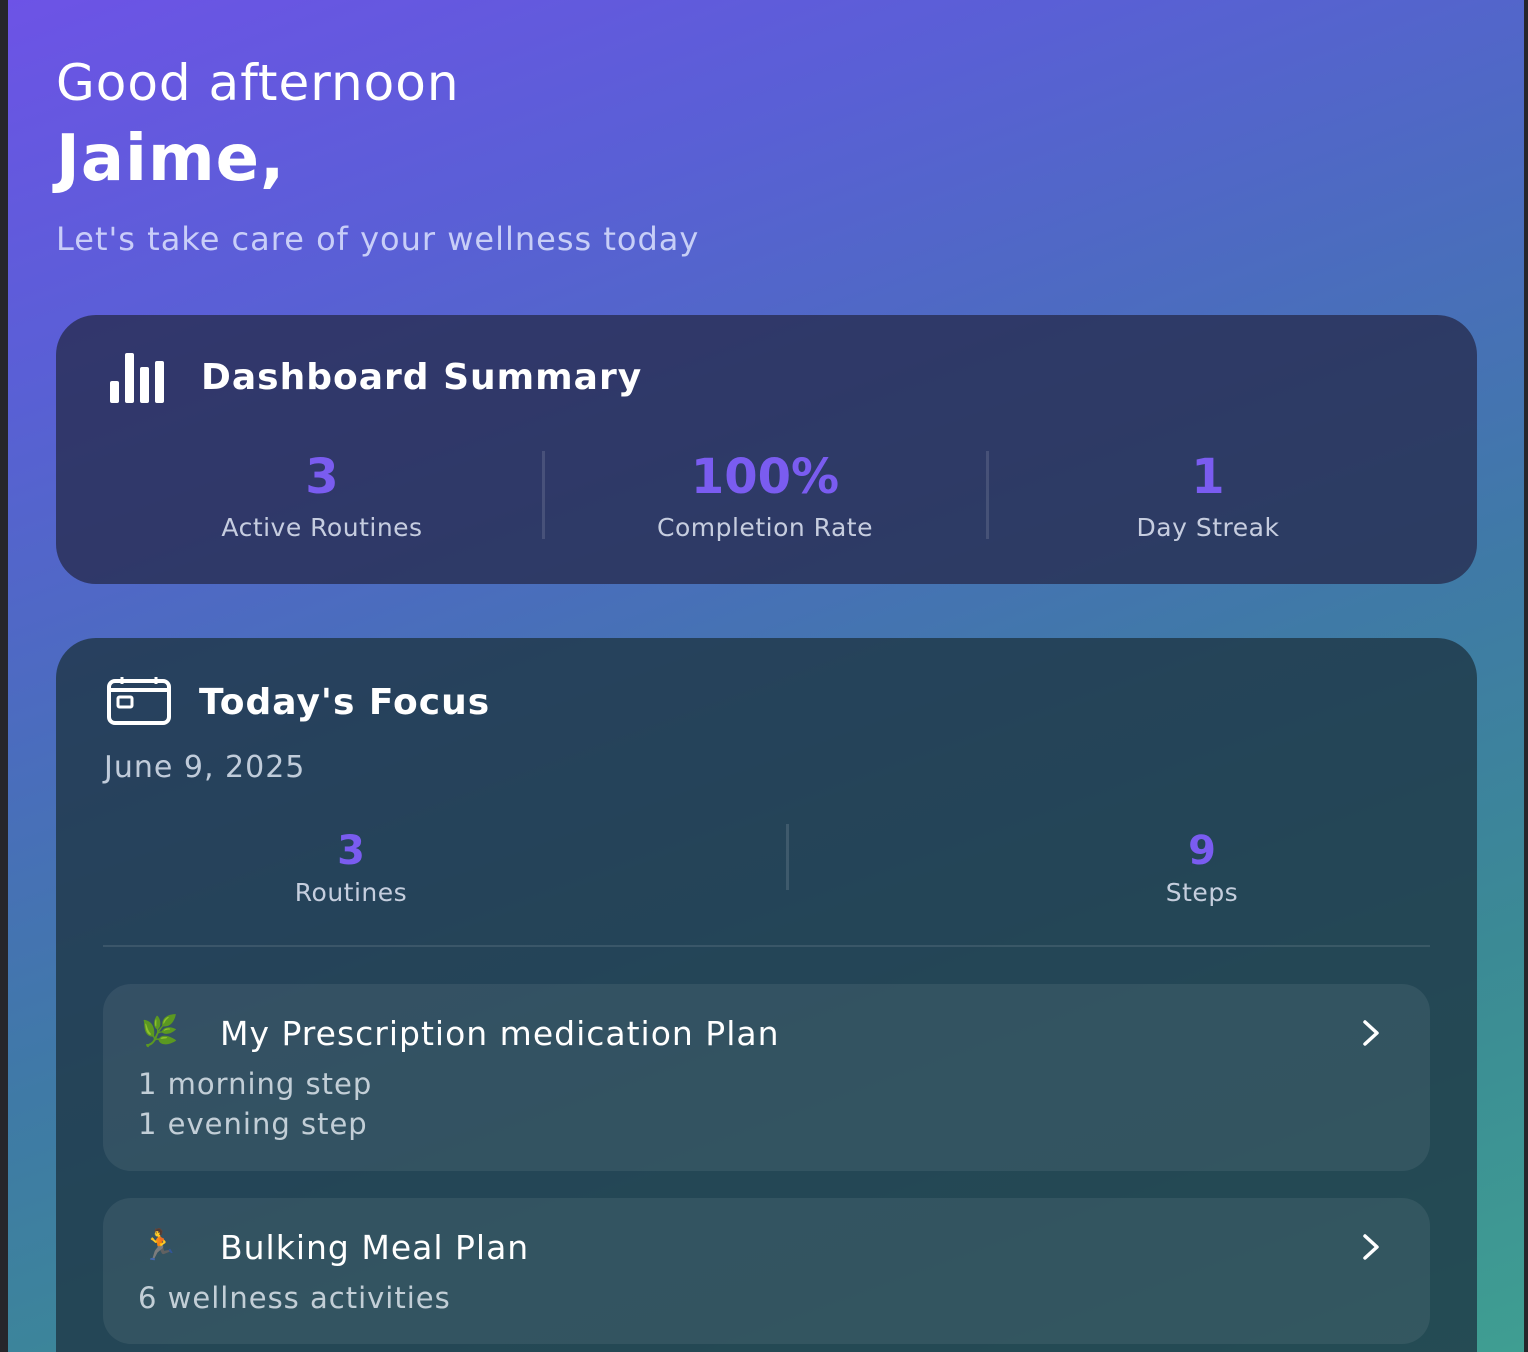 The width and height of the screenshot is (1528, 1352). What do you see at coordinates (253, 1124) in the screenshot?
I see `routine-step-line: 1 evening step` at bounding box center [253, 1124].